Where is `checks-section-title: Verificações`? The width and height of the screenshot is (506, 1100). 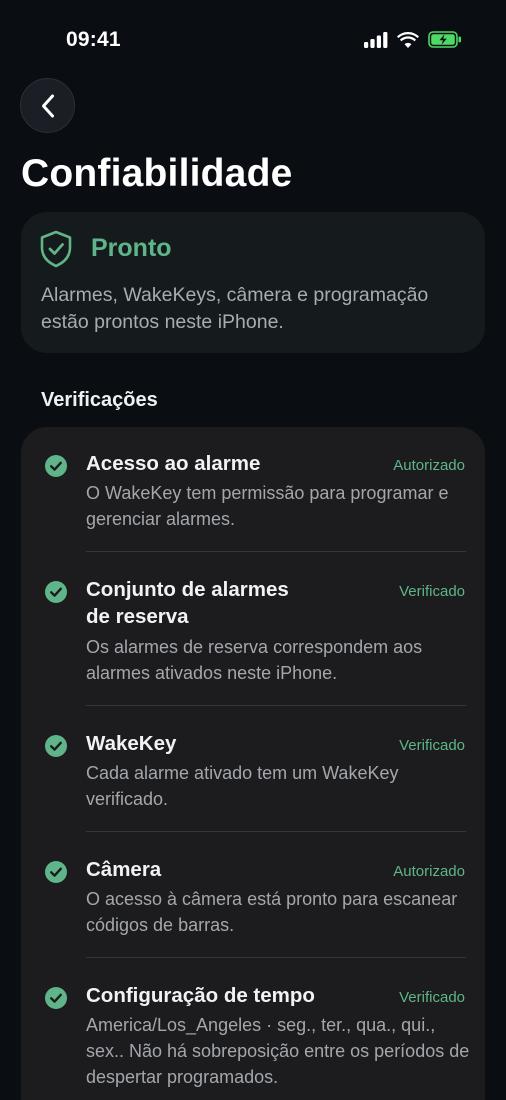
checks-section-title: Verificações is located at coordinates (99, 400).